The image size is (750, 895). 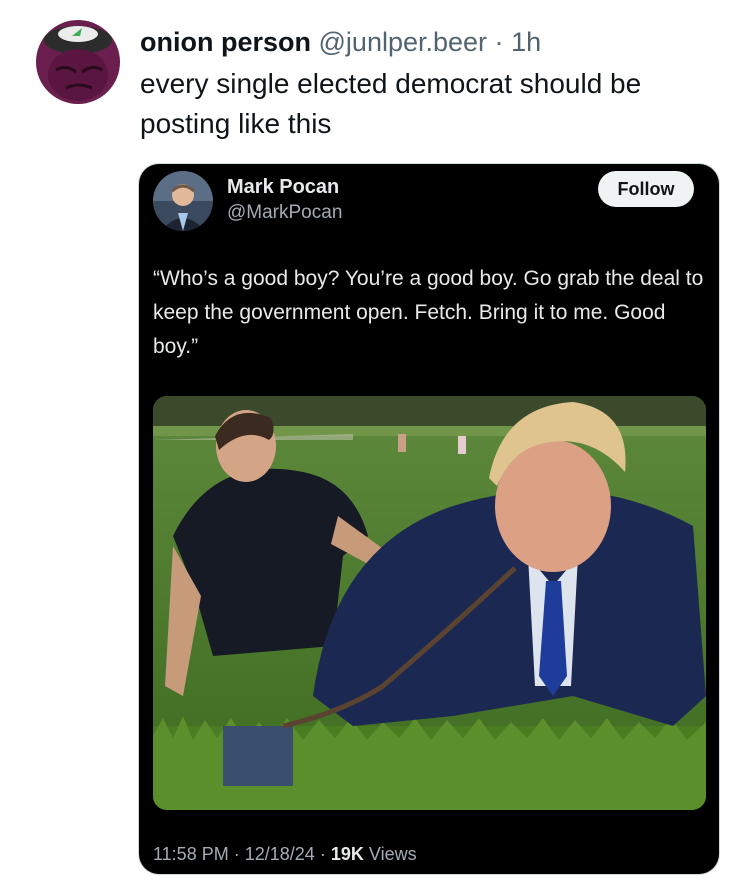 I want to click on post-time: 1h, so click(x=526, y=42).